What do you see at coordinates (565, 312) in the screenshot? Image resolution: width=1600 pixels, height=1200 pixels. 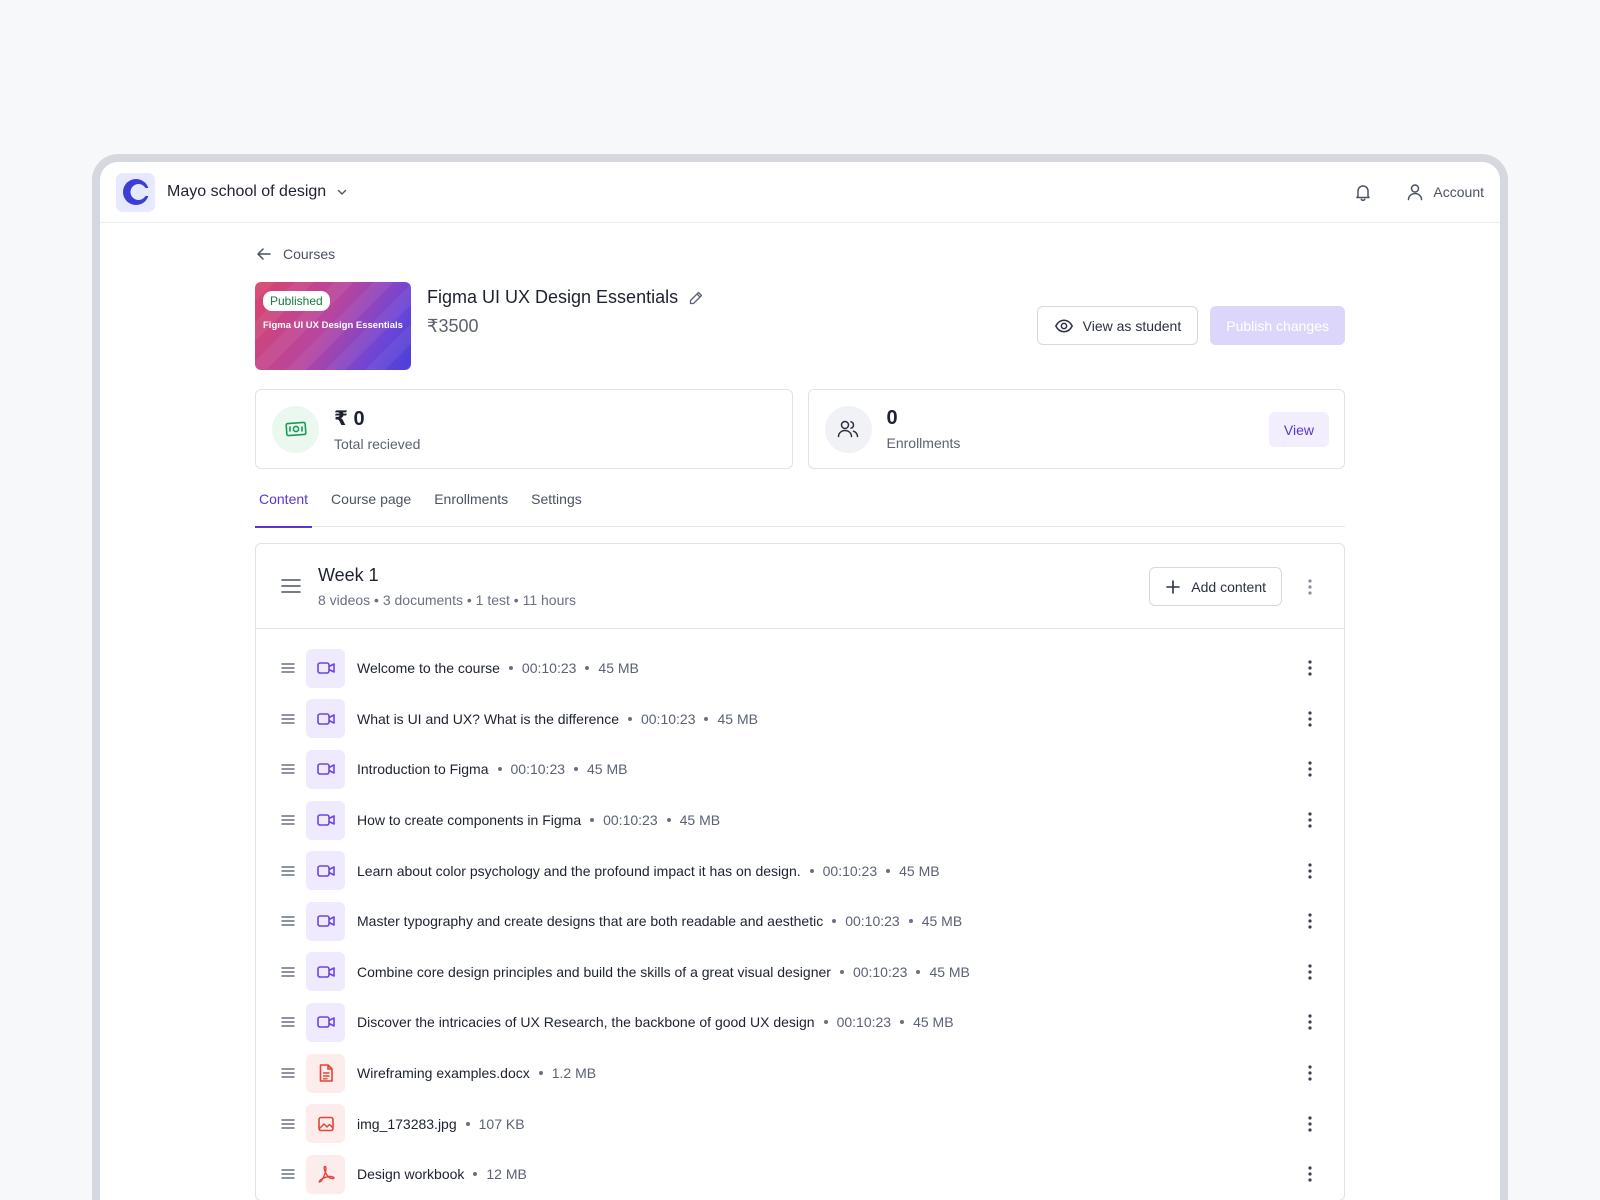 I see `course-info: Figma UI UX Design Essentials ₹3500` at bounding box center [565, 312].